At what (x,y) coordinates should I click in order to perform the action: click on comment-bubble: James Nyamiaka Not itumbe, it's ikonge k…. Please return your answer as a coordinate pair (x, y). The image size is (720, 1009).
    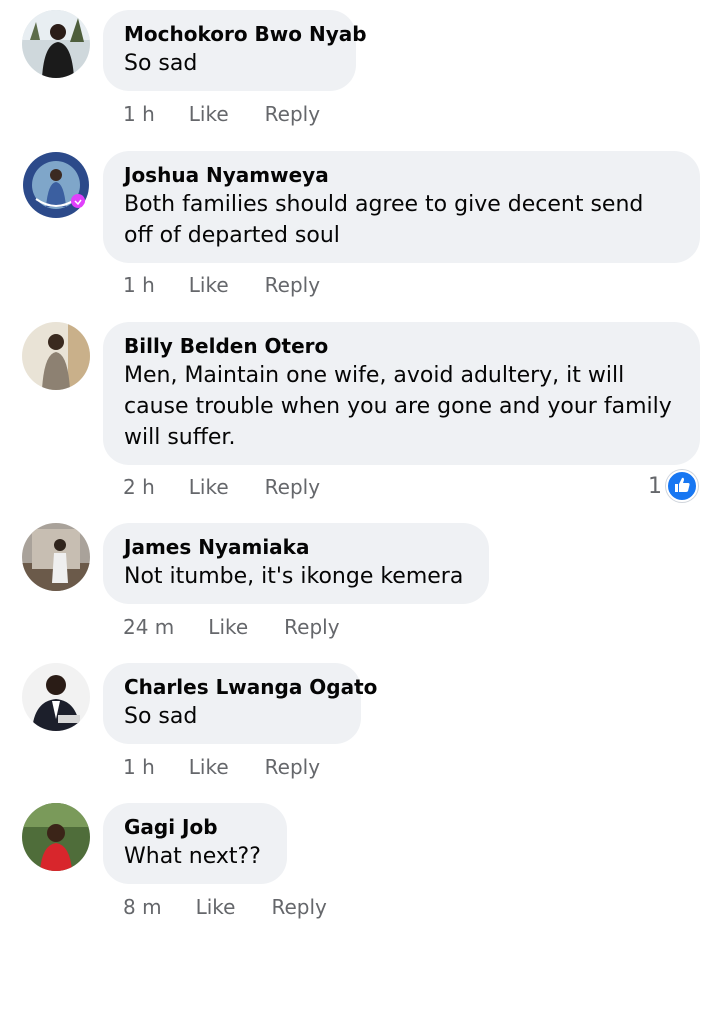
    Looking at the image, I should click on (296, 563).